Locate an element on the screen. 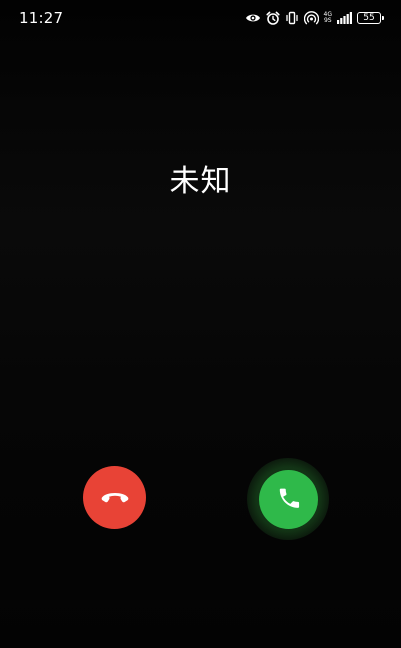 The width and height of the screenshot is (401, 648). status-time: 11:27 is located at coordinates (41, 18).